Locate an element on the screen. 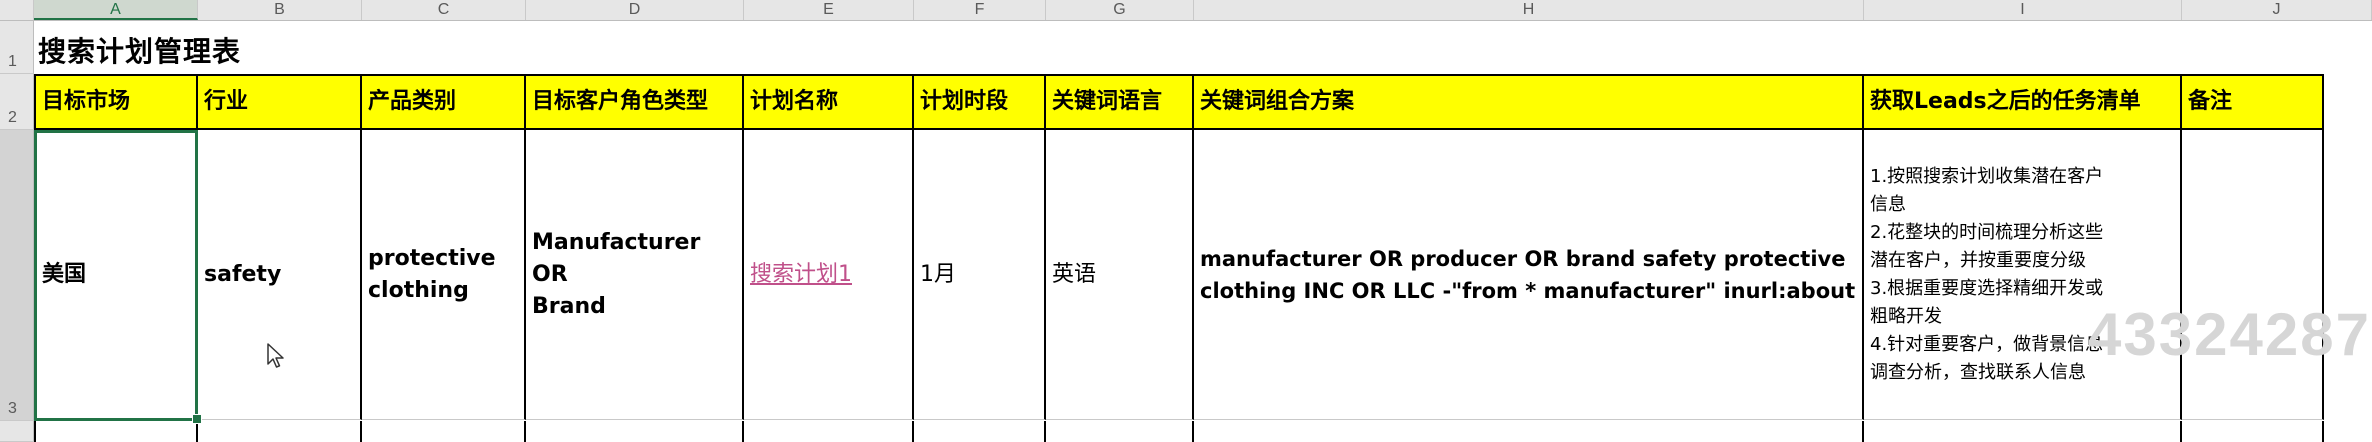  row-number: 2 is located at coordinates (12, 117).